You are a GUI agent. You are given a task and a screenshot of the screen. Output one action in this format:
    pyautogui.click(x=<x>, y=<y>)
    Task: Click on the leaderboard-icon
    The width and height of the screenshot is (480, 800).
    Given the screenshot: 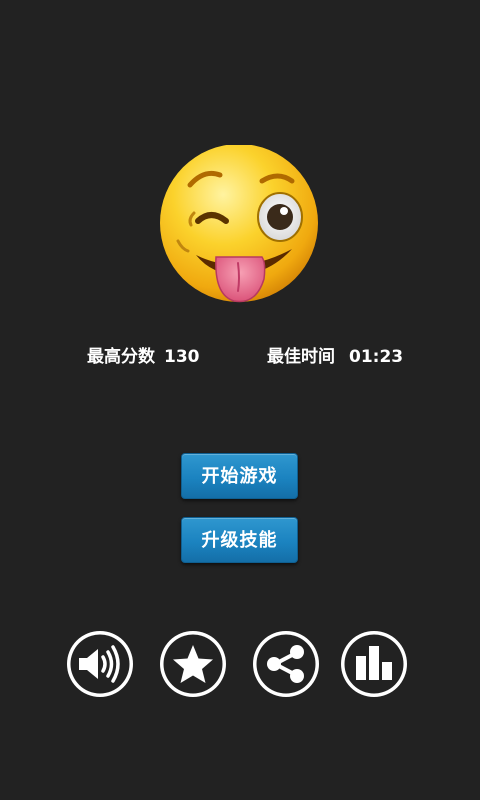 What is the action you would take?
    pyautogui.click(x=374, y=664)
    